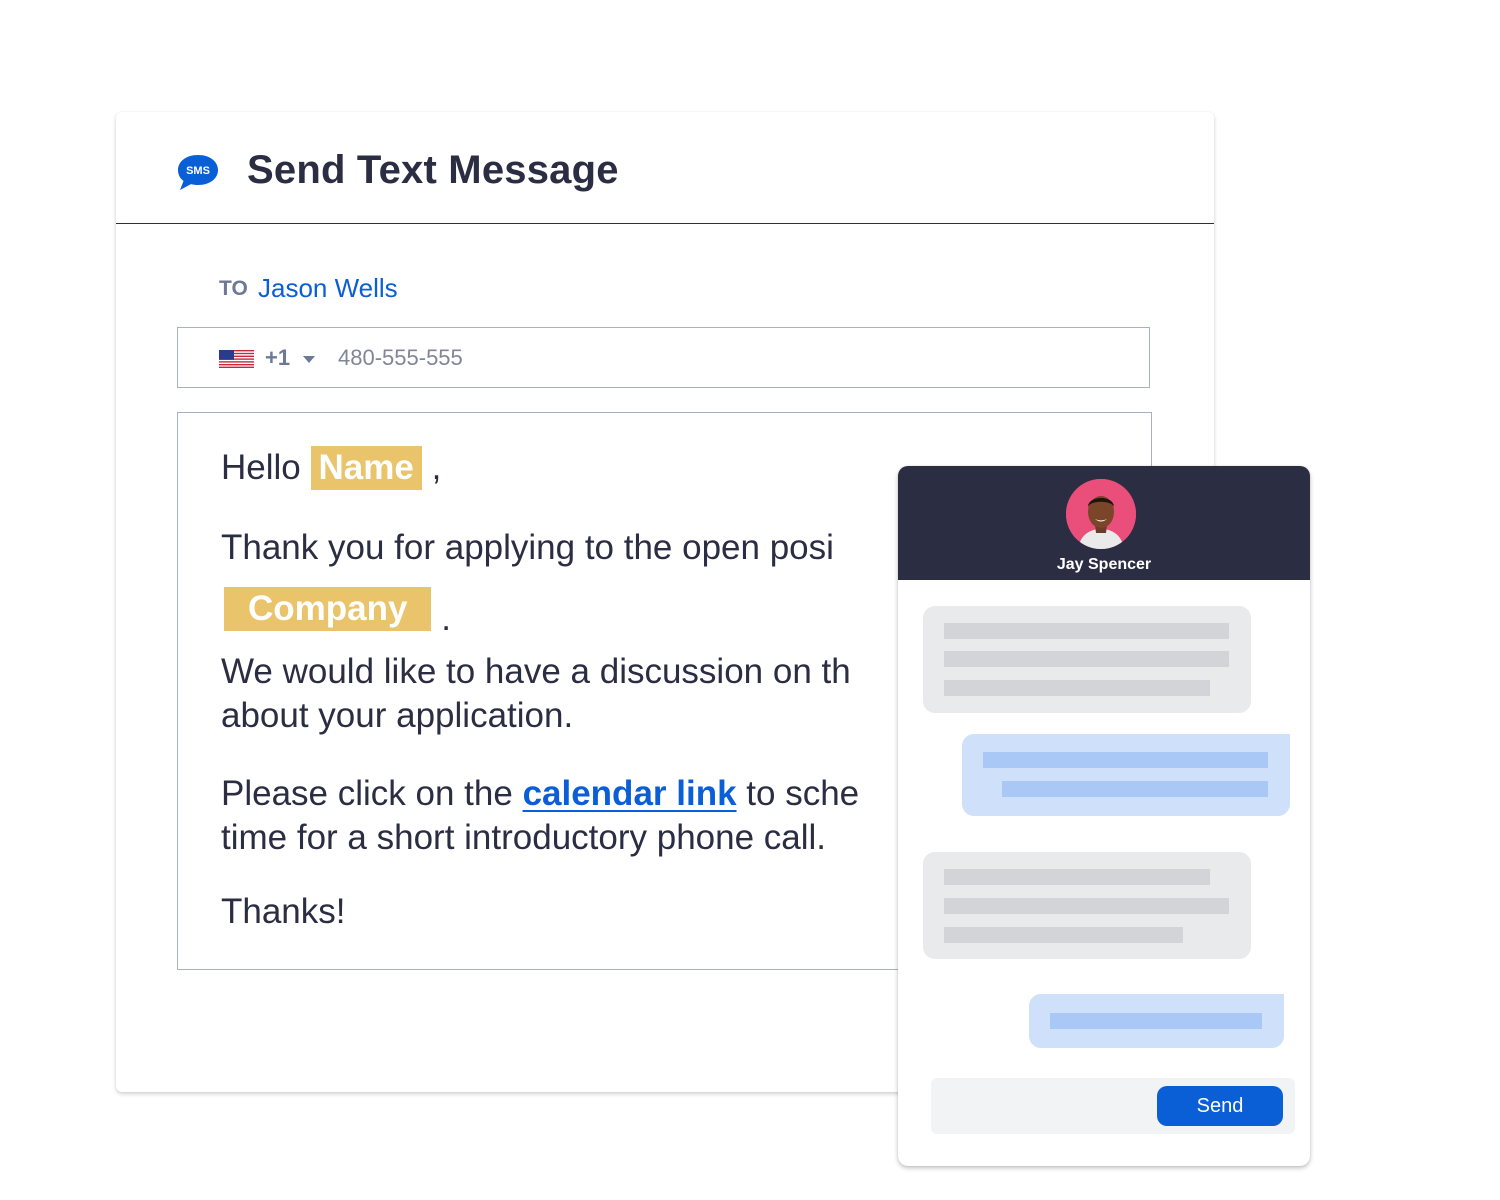  What do you see at coordinates (1220, 1106) in the screenshot?
I see `send-button: Send` at bounding box center [1220, 1106].